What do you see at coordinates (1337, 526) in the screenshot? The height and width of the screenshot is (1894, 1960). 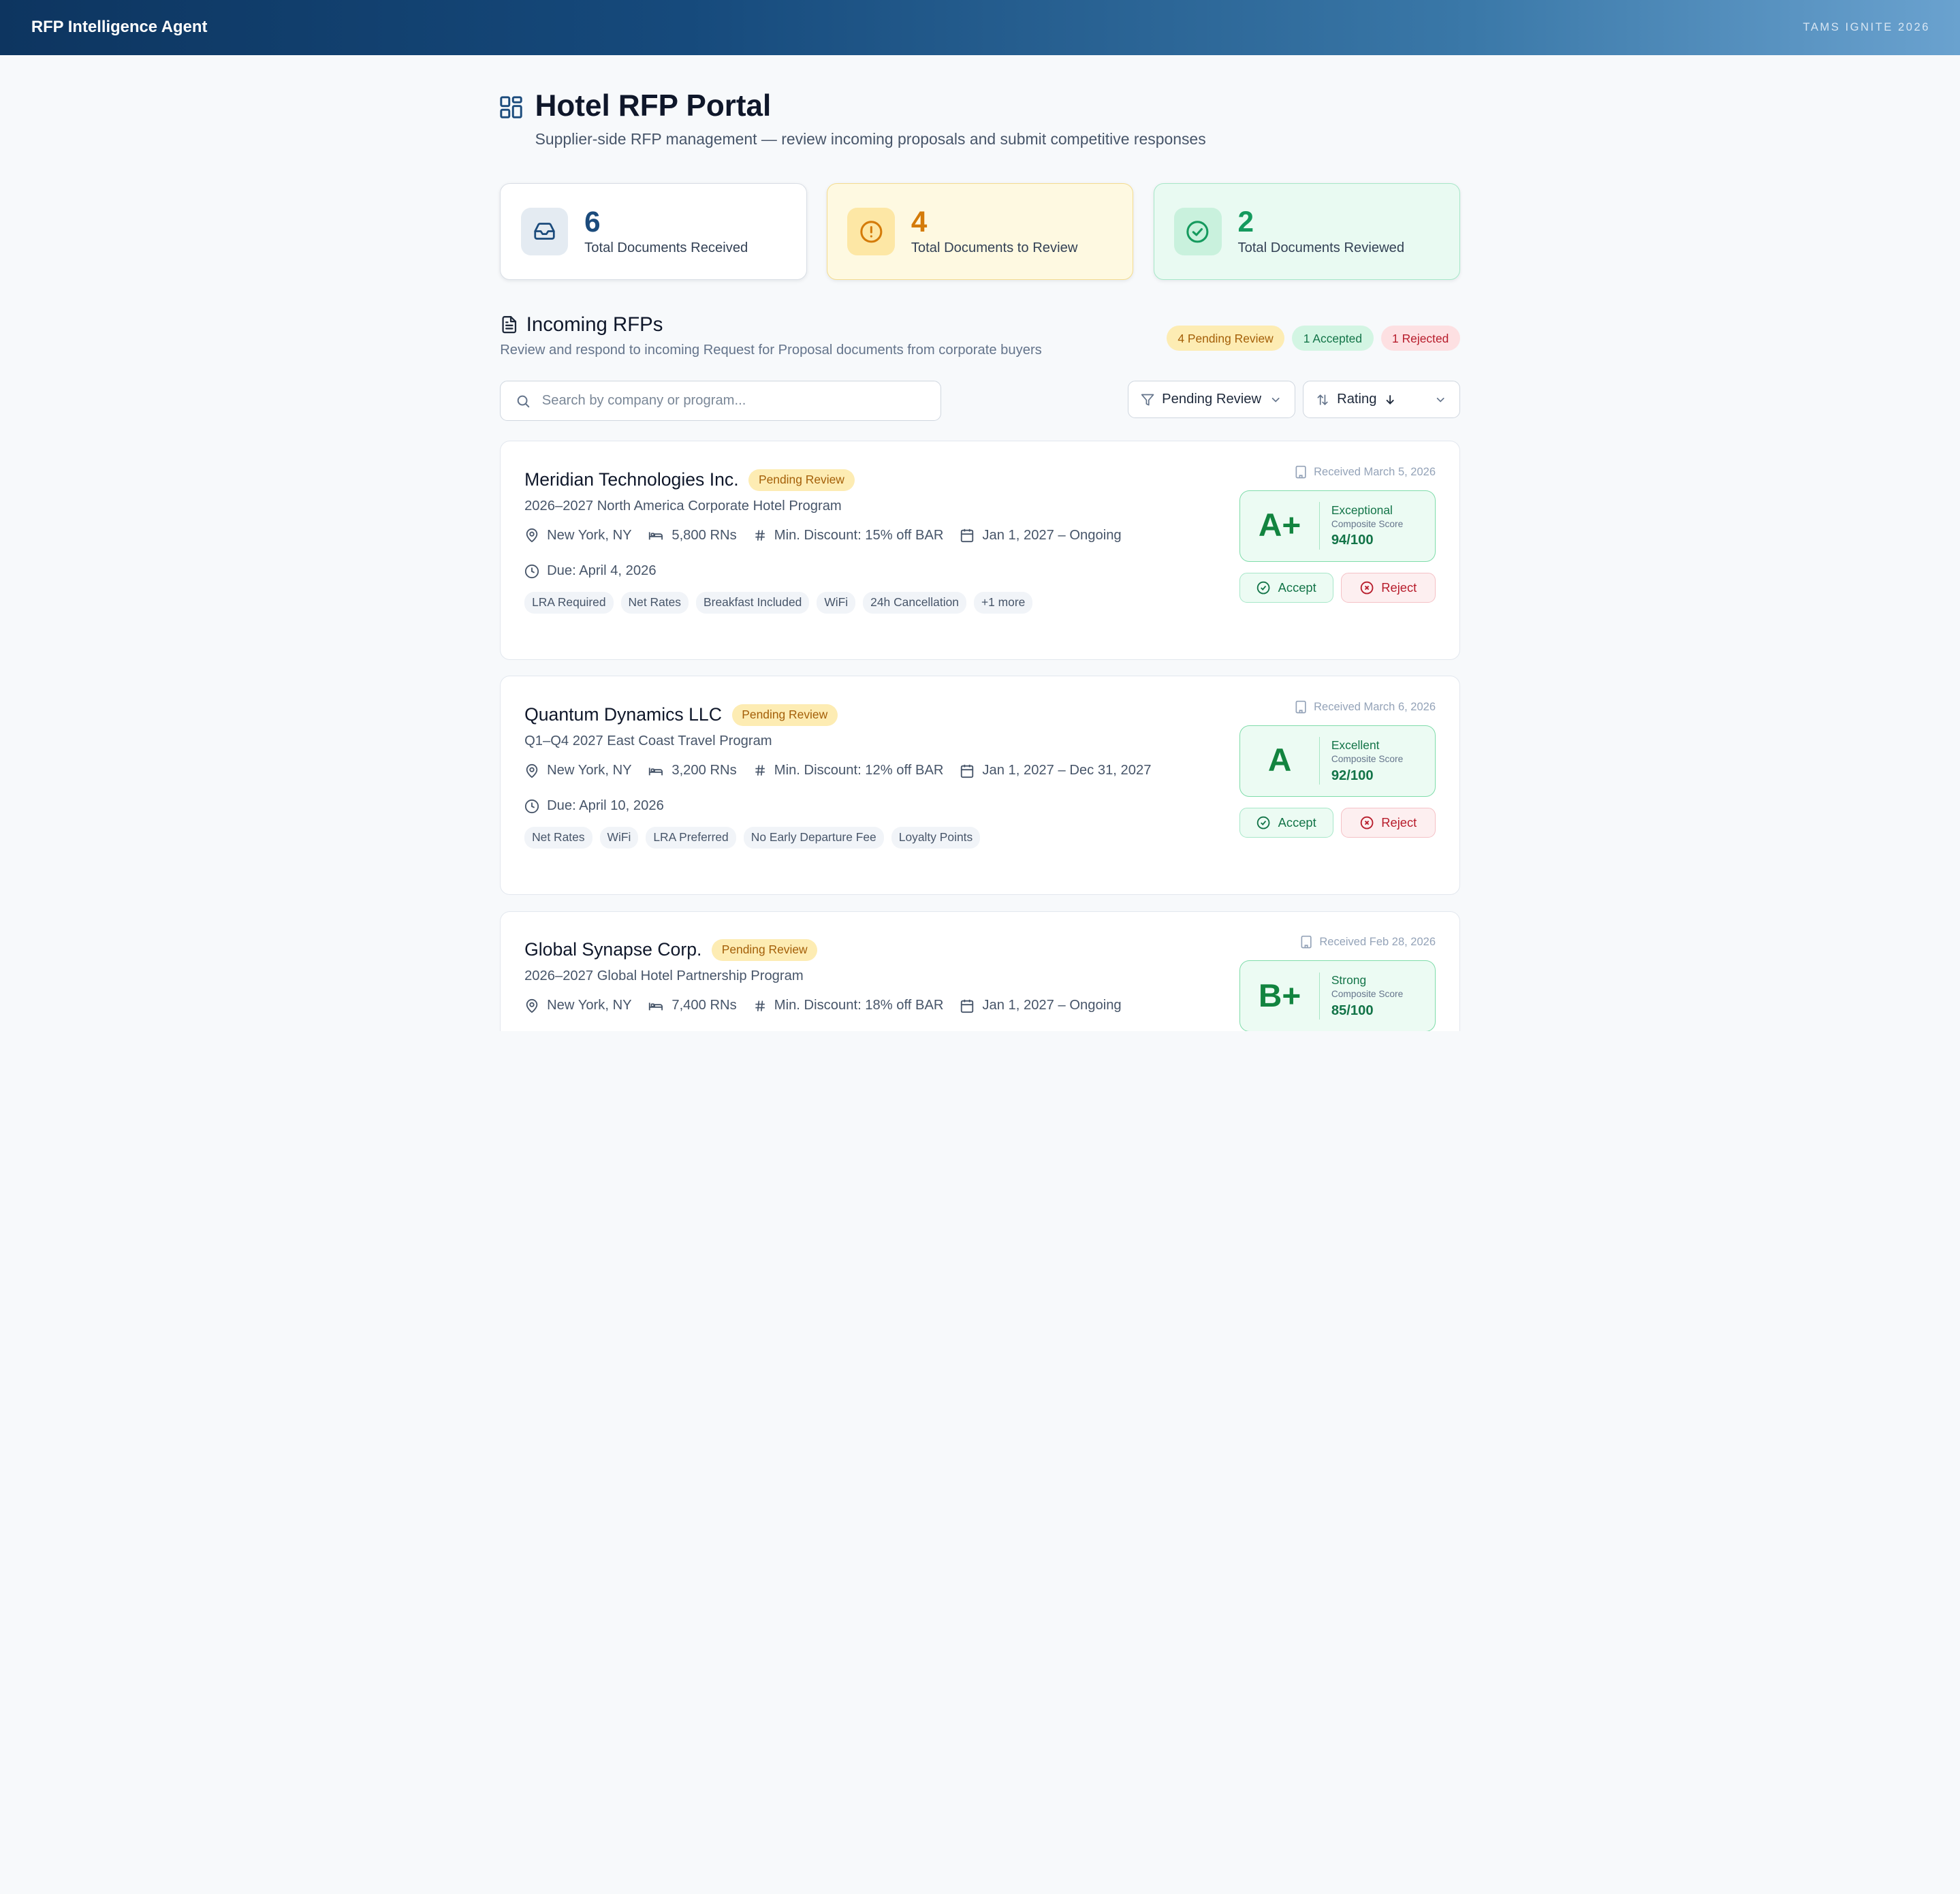 I see `composite-score-card: A+ Exceptional Composite Score 94/100` at bounding box center [1337, 526].